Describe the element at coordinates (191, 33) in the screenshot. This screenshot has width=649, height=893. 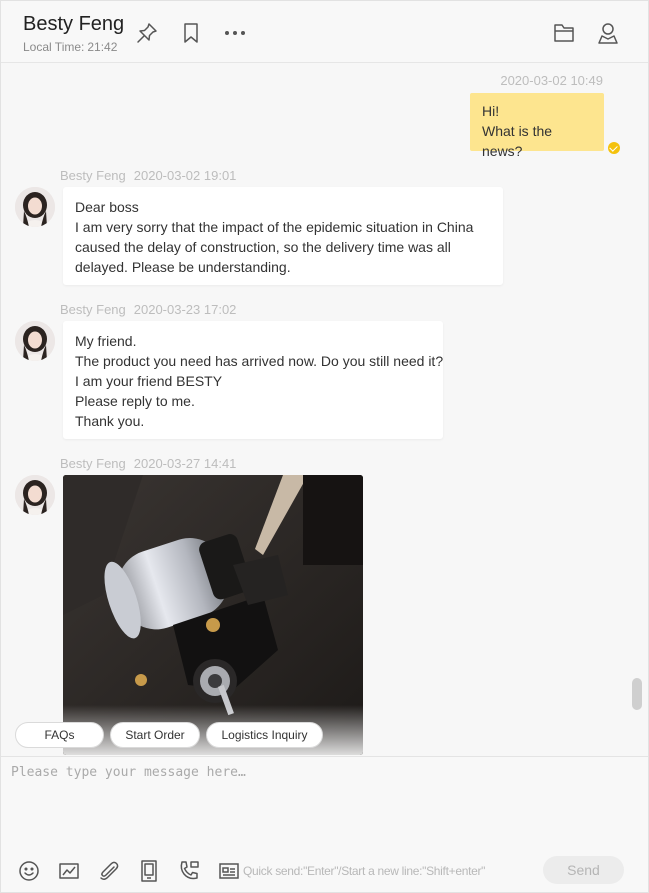
I see `bookmark-icon` at that location.